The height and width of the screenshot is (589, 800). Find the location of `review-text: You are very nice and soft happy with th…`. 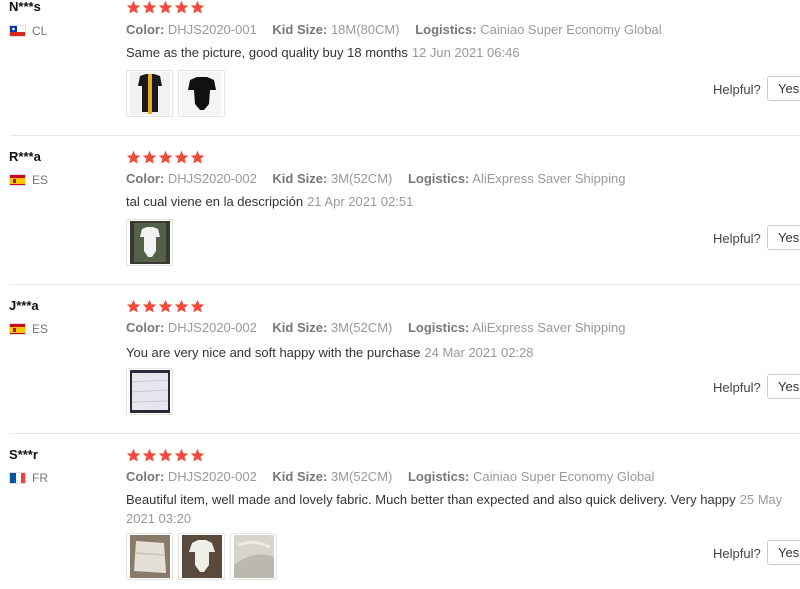

review-text: You are very nice and soft happy with th… is located at coordinates (426, 352).